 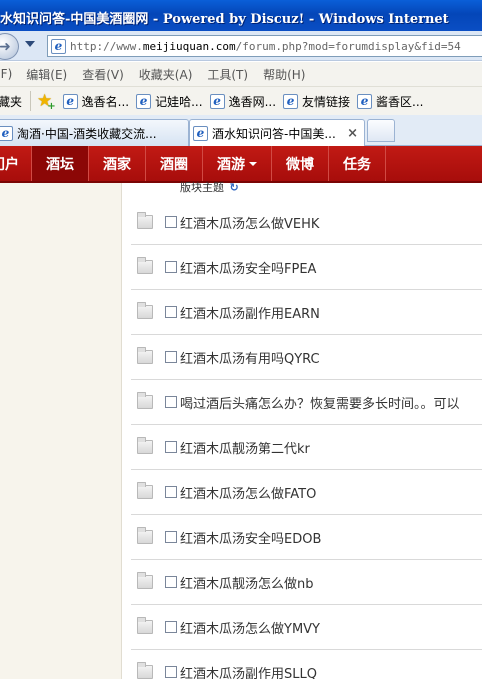 What do you see at coordinates (249, 222) in the screenshot?
I see `thread-title-link: 红酒木瓜汤怎么做VEHK` at bounding box center [249, 222].